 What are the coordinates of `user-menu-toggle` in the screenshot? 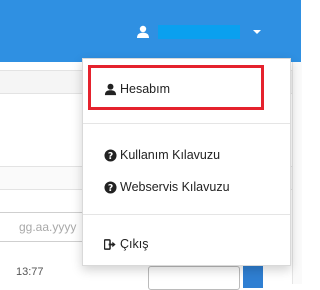 It's located at (198, 32).